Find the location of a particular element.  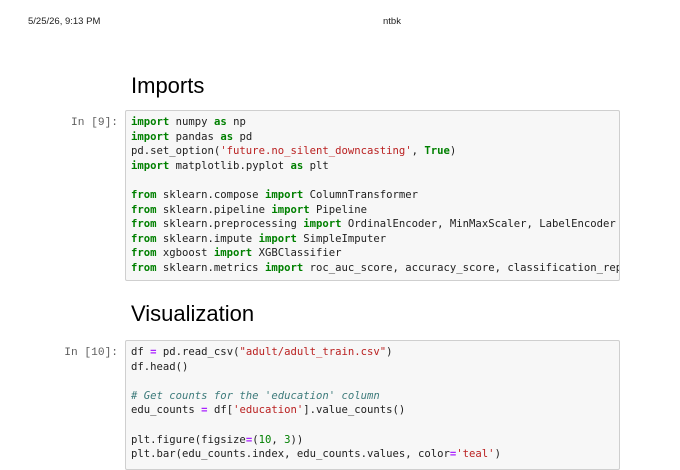

code-line: import numpy as np is located at coordinates (375, 122).